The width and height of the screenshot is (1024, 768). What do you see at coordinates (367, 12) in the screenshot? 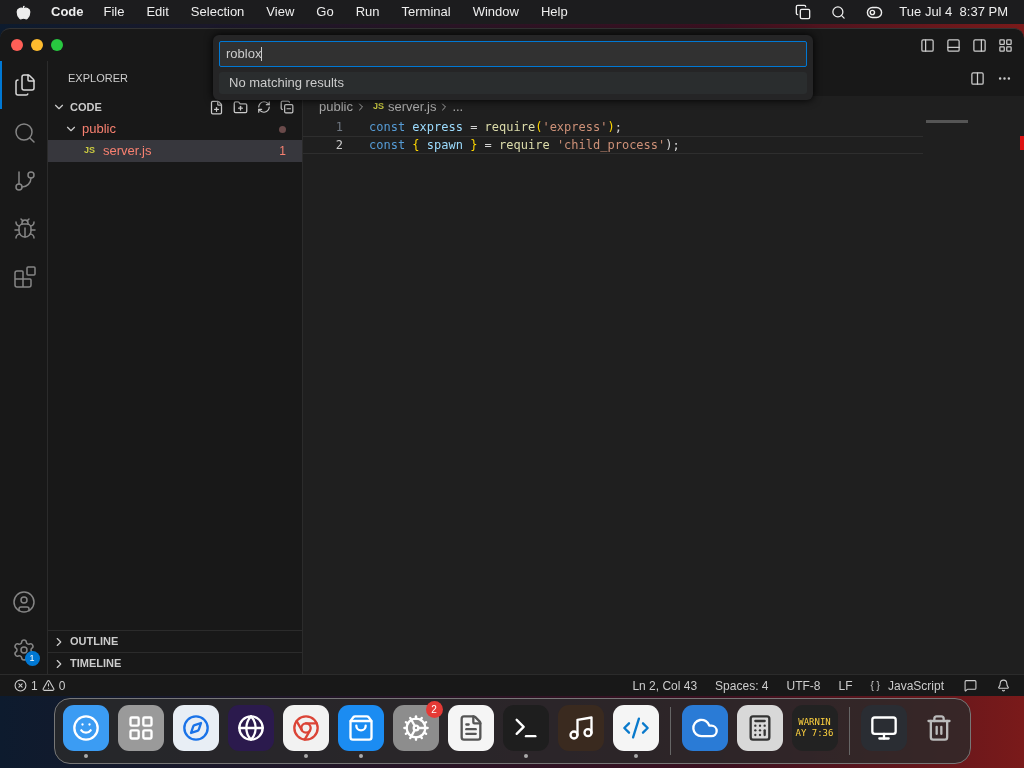
I see `menu-item: Run` at bounding box center [367, 12].